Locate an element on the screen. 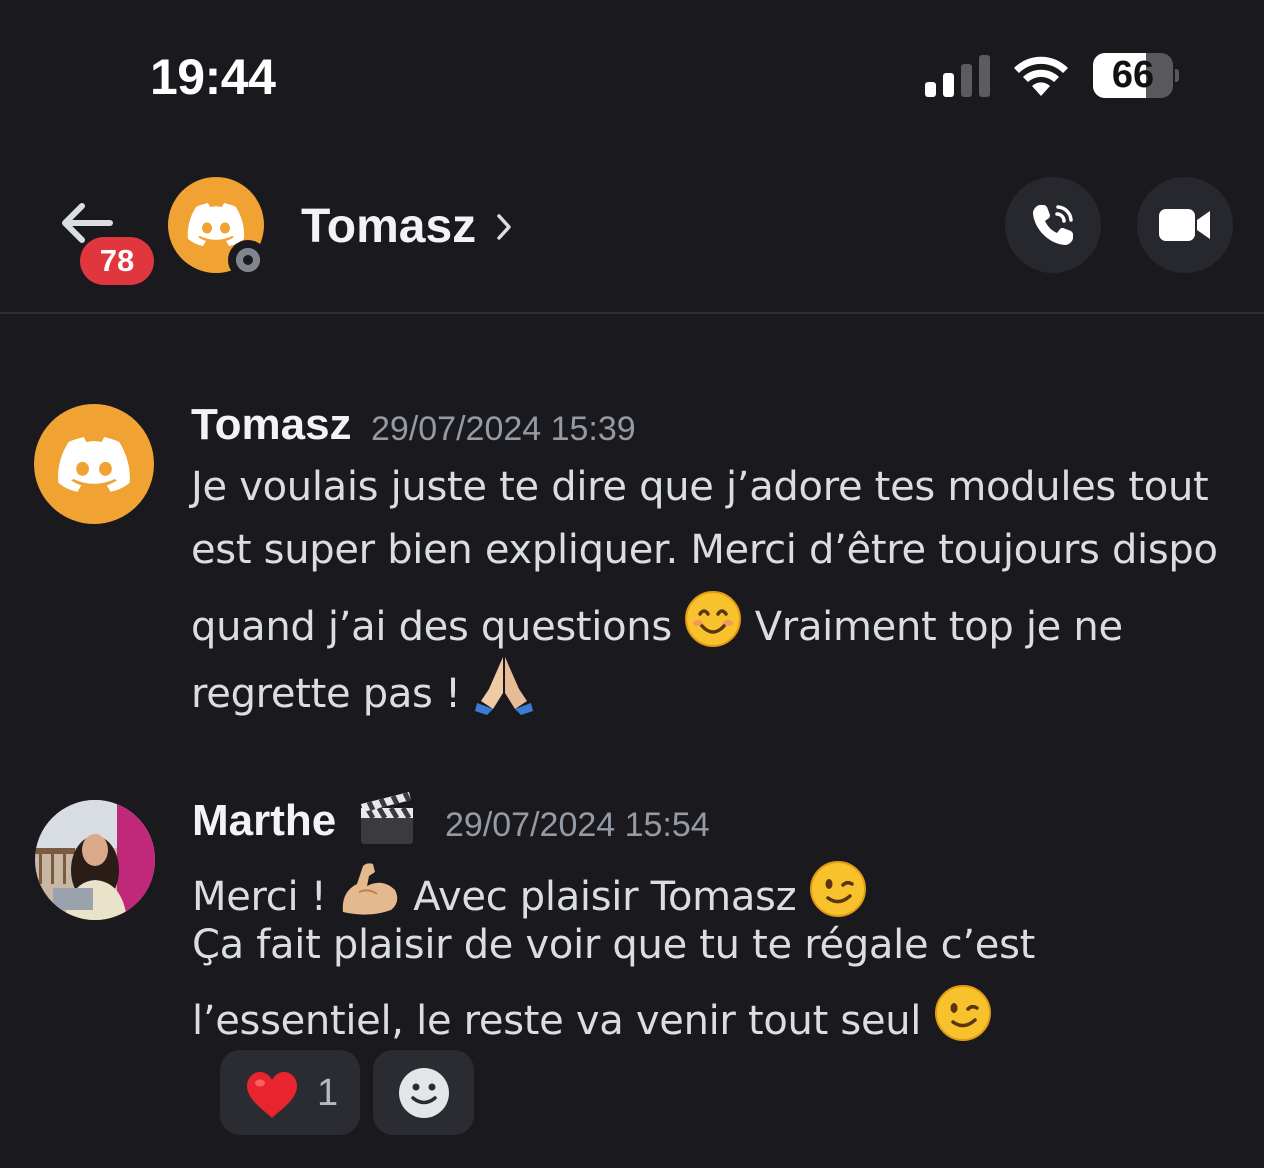 The width and height of the screenshot is (1264, 1168). phone-icon is located at coordinates (1053, 225).